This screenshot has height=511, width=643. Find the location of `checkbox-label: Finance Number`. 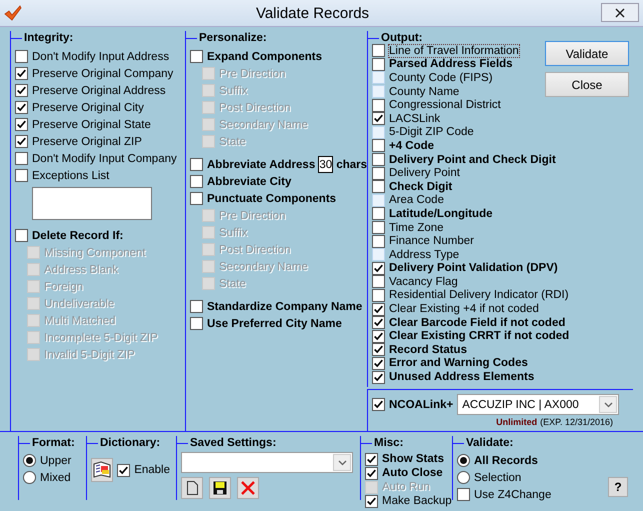

checkbox-label: Finance Number is located at coordinates (431, 241).